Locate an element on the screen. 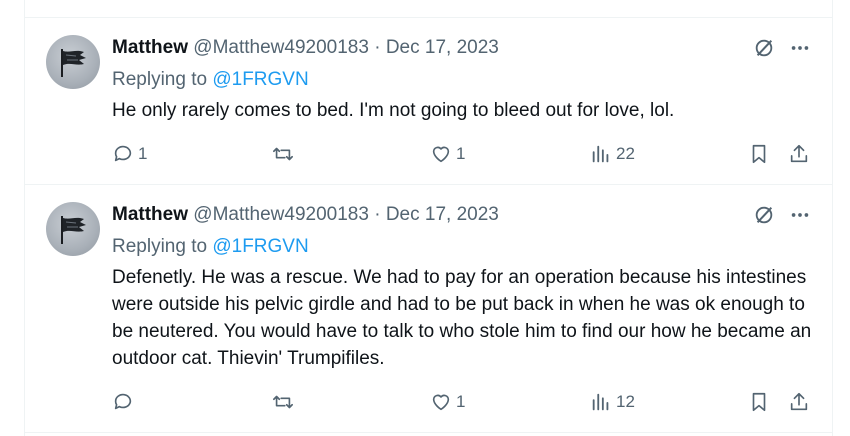 The width and height of the screenshot is (850, 436). divider is located at coordinates (428, 432).